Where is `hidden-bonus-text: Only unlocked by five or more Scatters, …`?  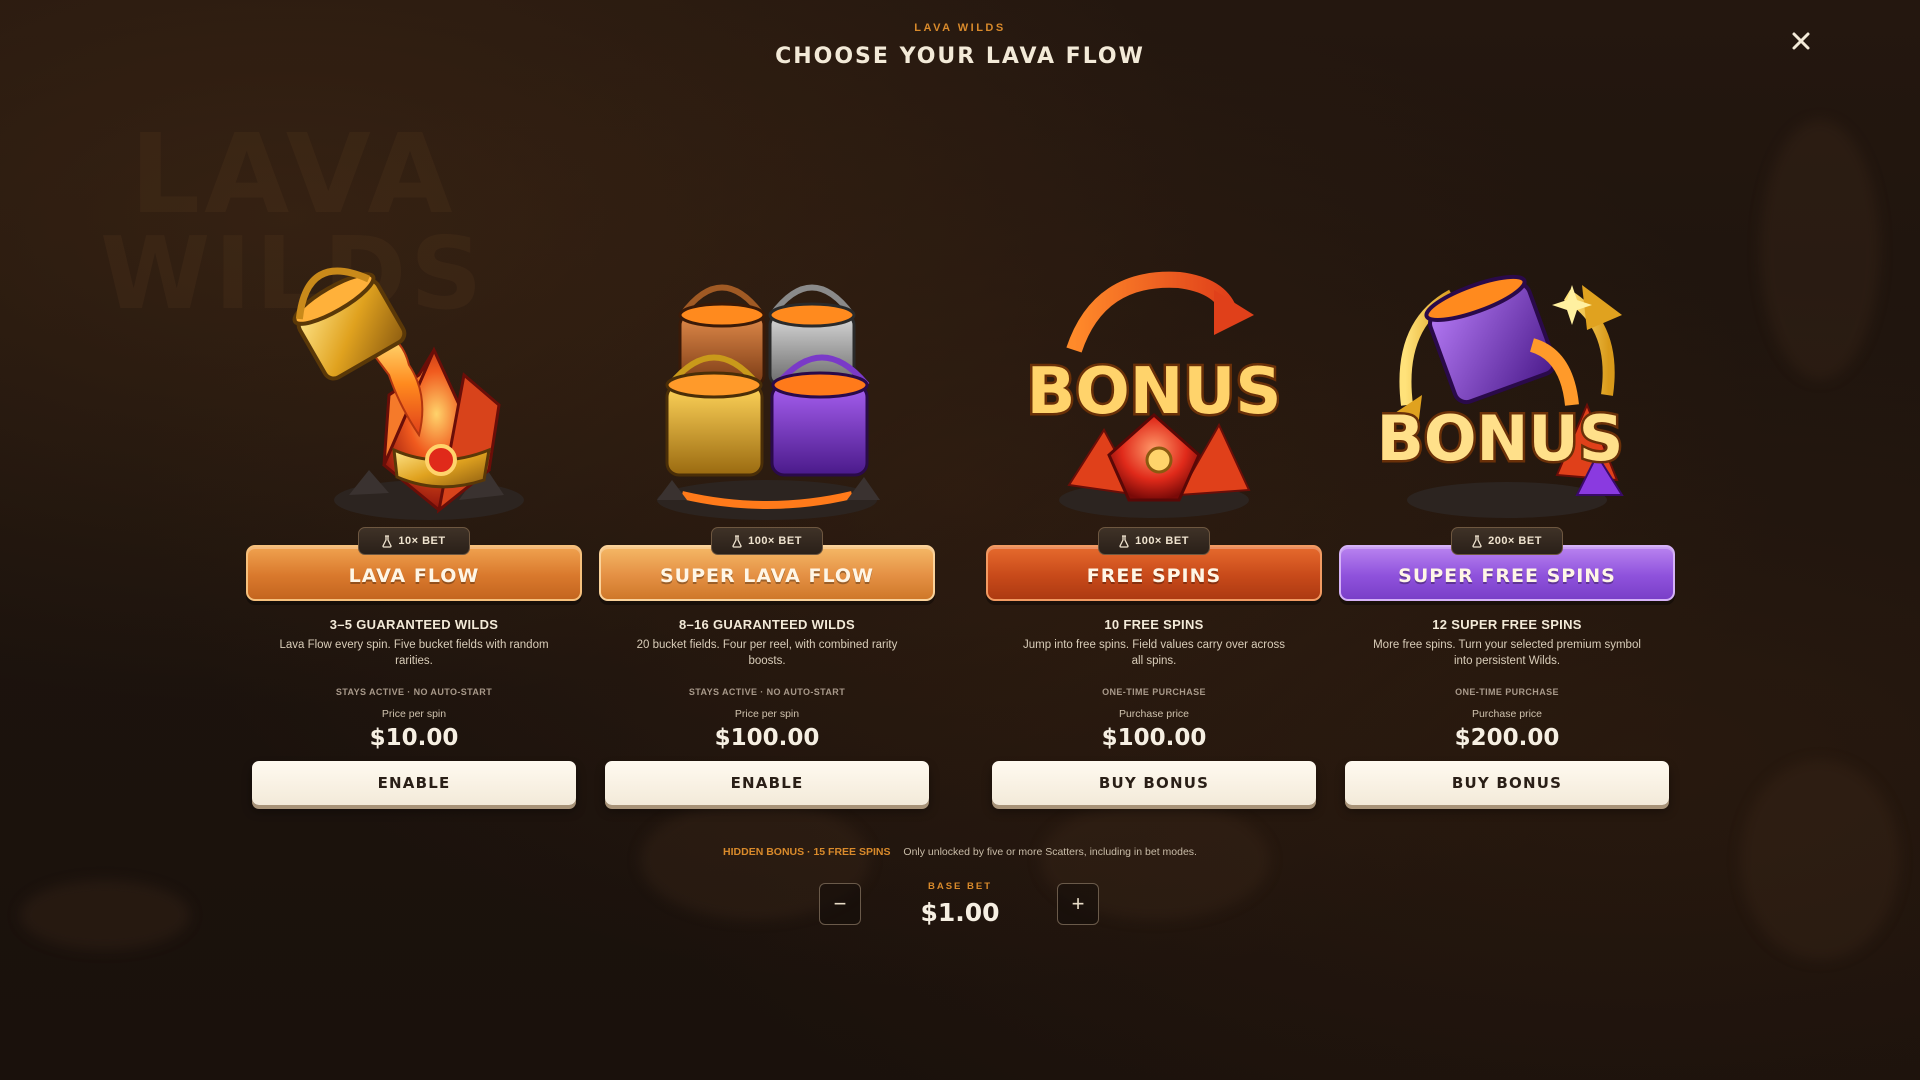
hidden-bonus-text: Only unlocked by five or more Scatters, … is located at coordinates (1050, 852).